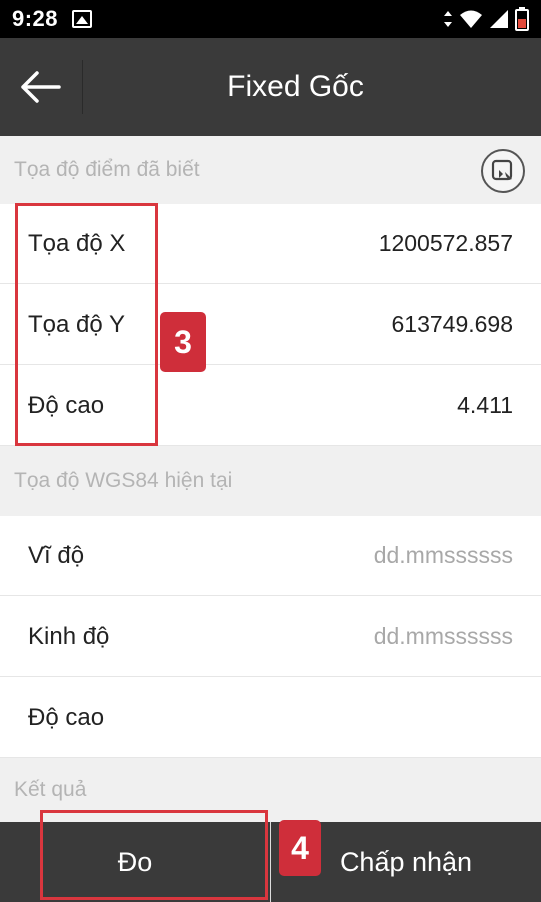 This screenshot has height=902, width=541. What do you see at coordinates (452, 324) in the screenshot?
I see `value-coordinate-y: 613749.698` at bounding box center [452, 324].